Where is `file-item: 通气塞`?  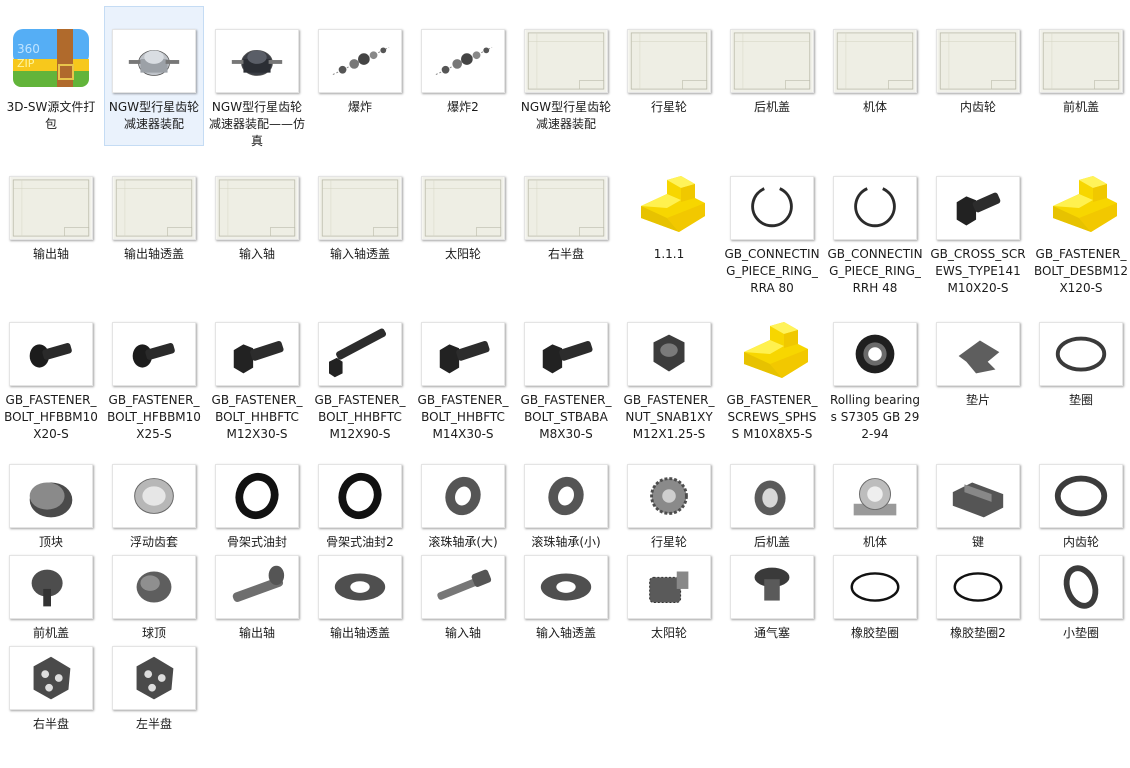
file-item: 通气塞 is located at coordinates (772, 602).